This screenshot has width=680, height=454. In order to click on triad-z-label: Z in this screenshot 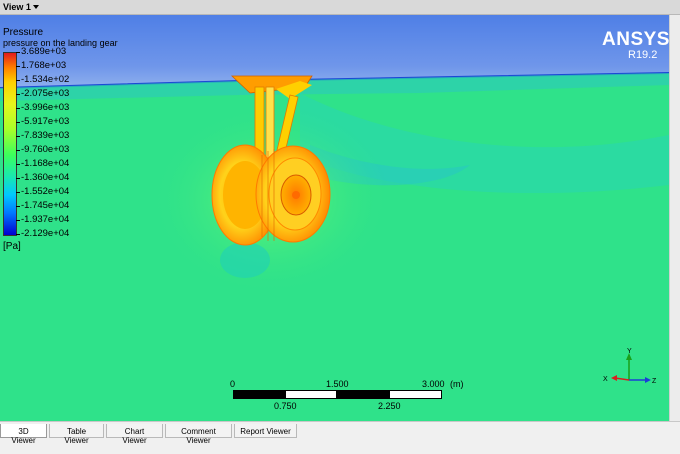, I will do `click(654, 381)`.